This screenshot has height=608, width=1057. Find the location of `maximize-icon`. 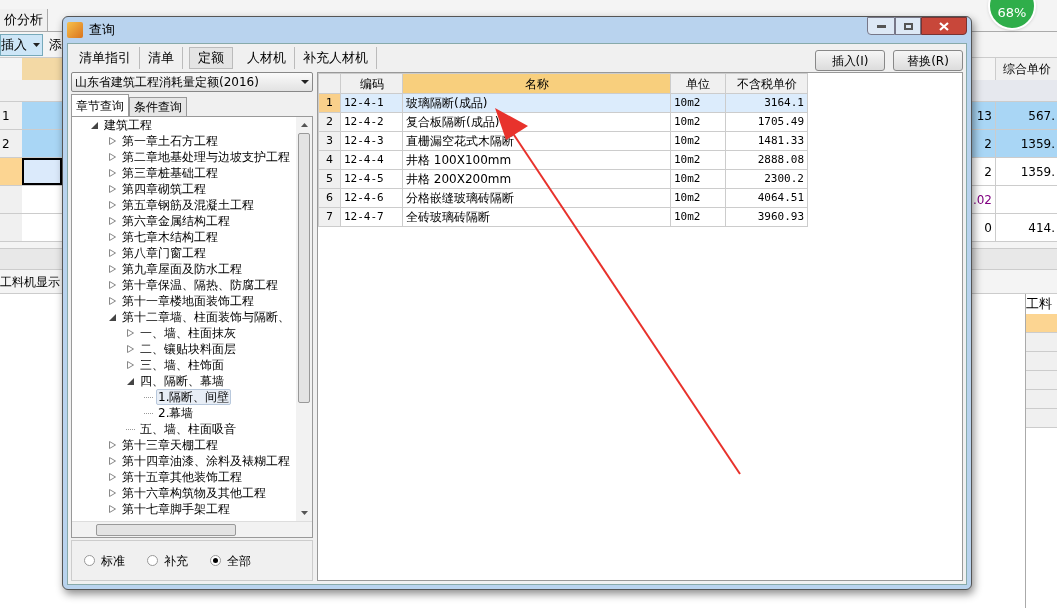

maximize-icon is located at coordinates (908, 26).